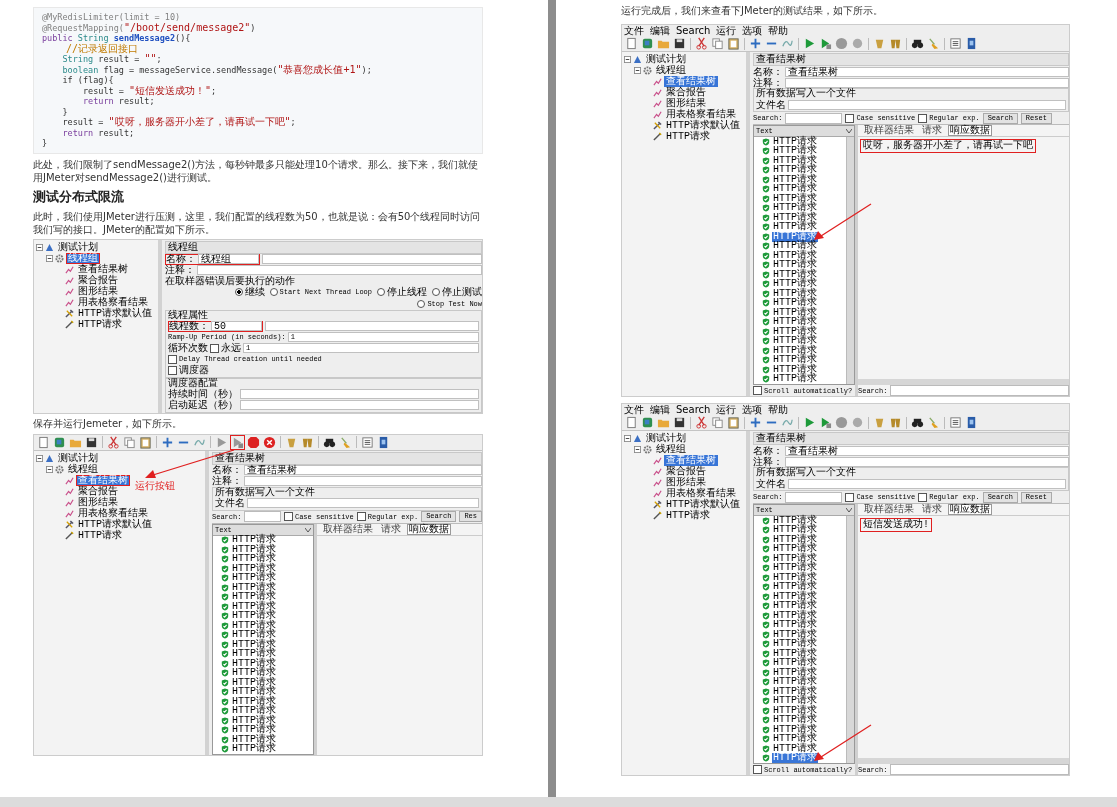  I want to click on action-radio: 继续, so click(249, 292).